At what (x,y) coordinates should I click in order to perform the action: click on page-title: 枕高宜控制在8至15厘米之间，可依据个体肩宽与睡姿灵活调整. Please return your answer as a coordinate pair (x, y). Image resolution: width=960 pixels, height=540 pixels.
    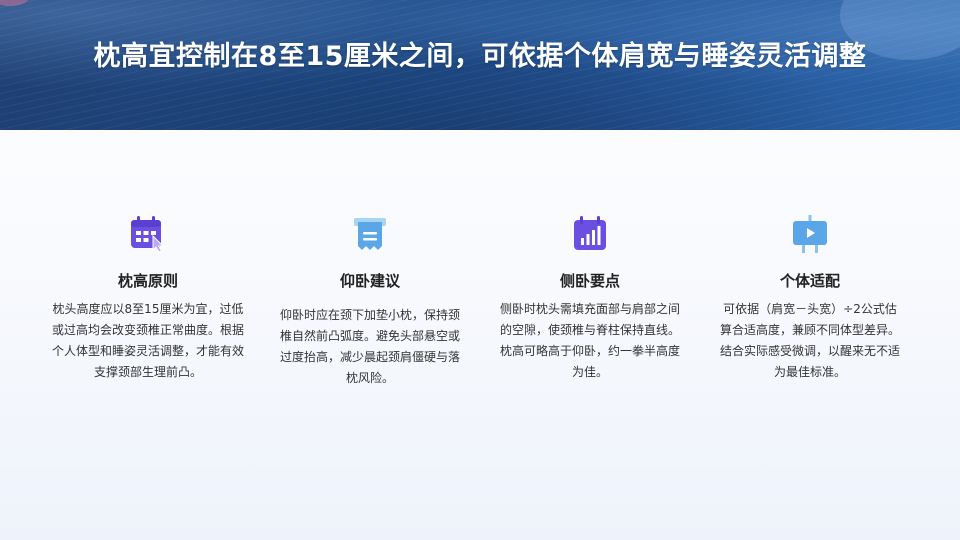
    Looking at the image, I should click on (480, 56).